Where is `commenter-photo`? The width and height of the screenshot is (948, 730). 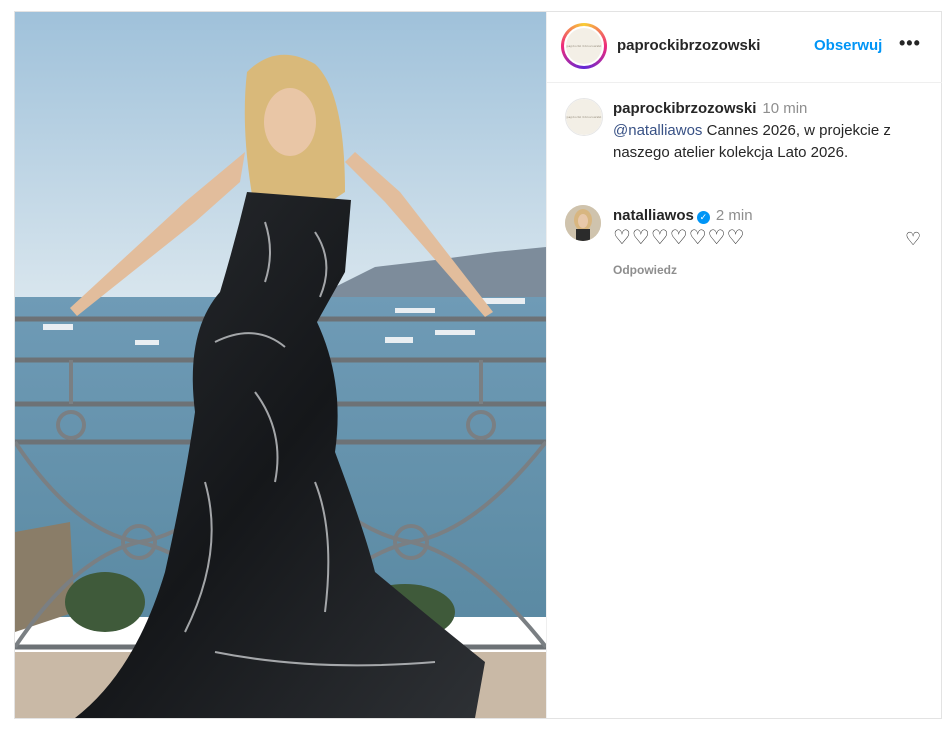
commenter-photo is located at coordinates (583, 223).